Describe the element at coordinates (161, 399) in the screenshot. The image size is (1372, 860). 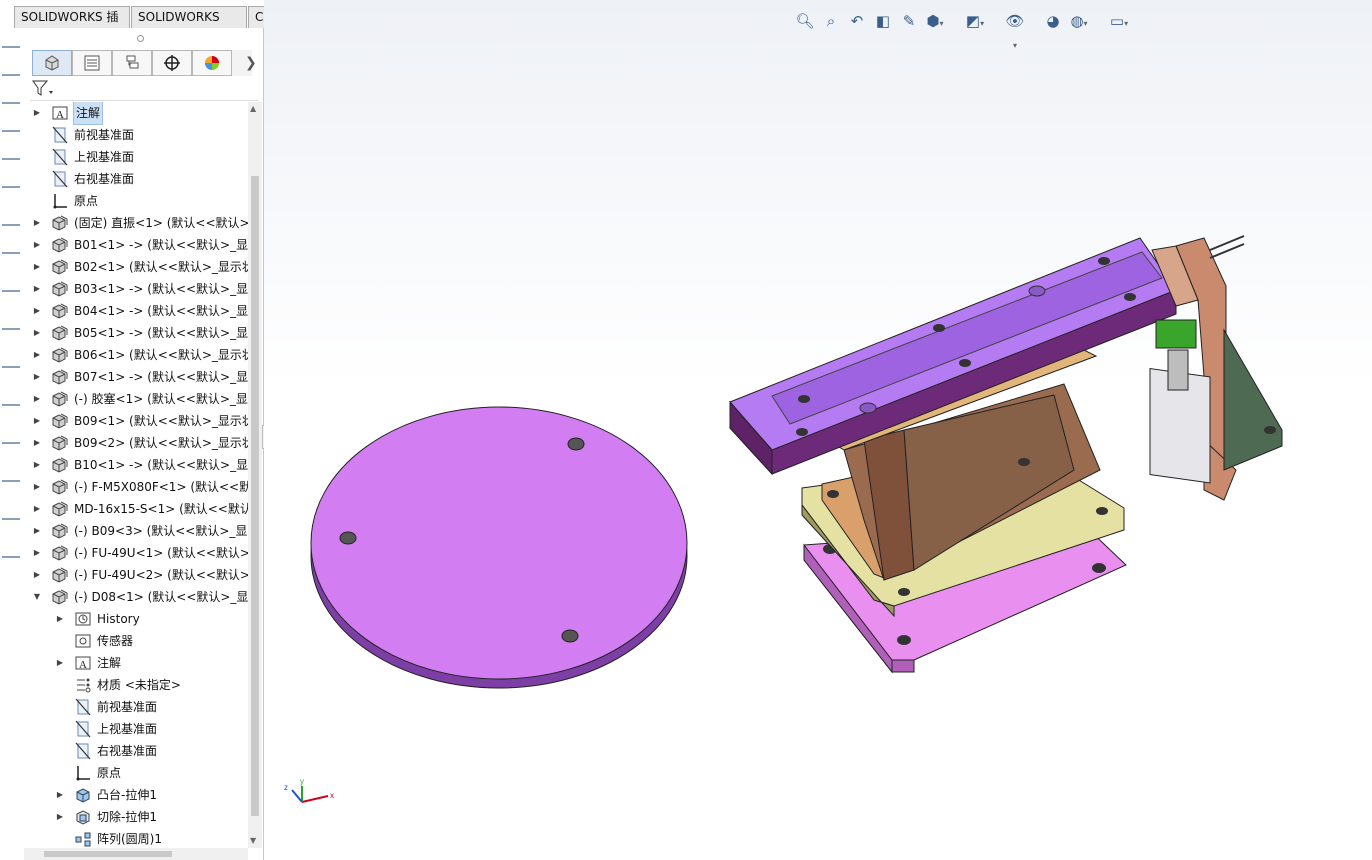
I see `tree-item-label: (-) 胶塞<1> (默认<<默认>_显示` at that location.